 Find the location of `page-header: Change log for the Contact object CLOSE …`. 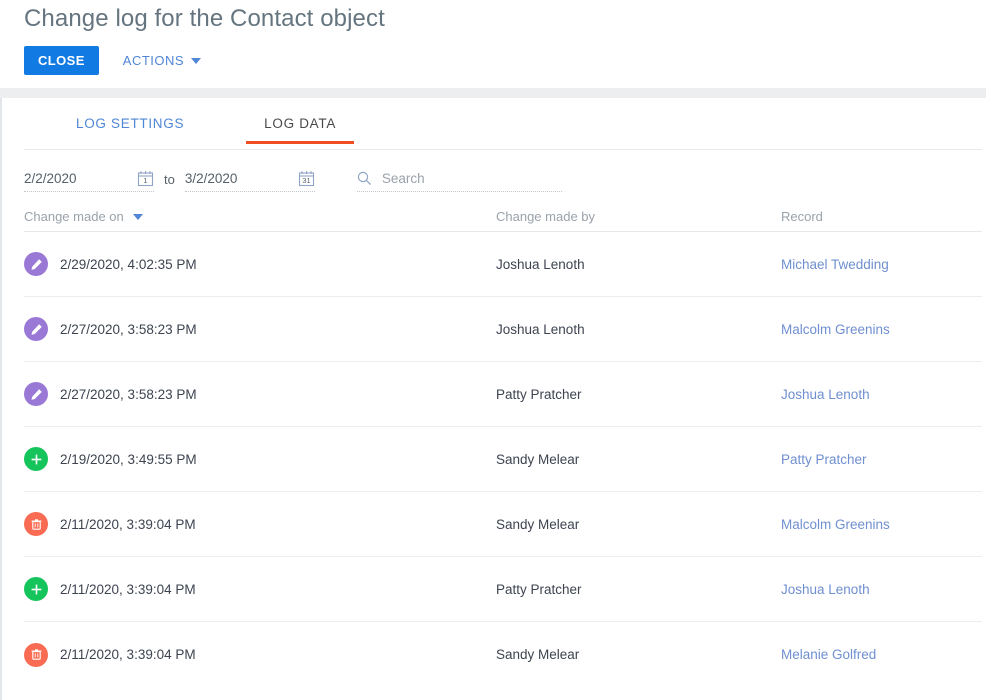

page-header: Change log for the Contact object CLOSE … is located at coordinates (493, 44).